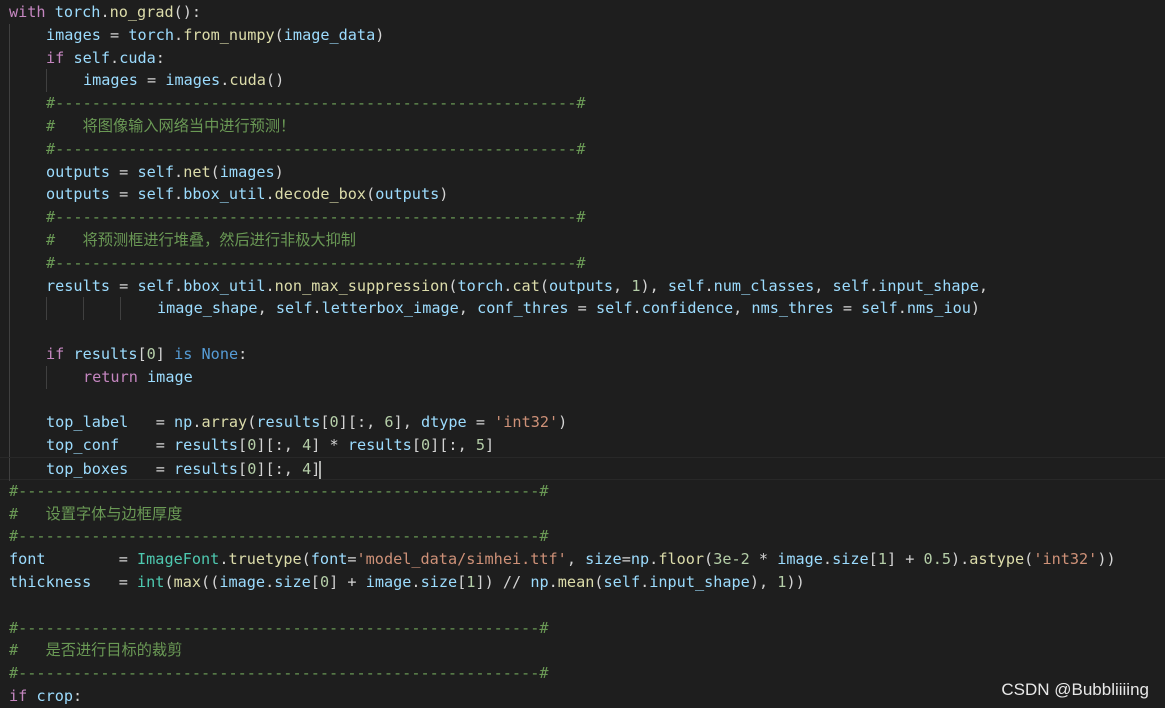 The image size is (1165, 708). Describe the element at coordinates (480, 445) in the screenshot. I see `code-token: 5` at that location.